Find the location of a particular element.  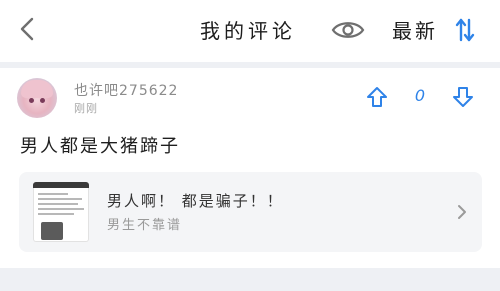

sort-arrows-icon is located at coordinates (465, 30).